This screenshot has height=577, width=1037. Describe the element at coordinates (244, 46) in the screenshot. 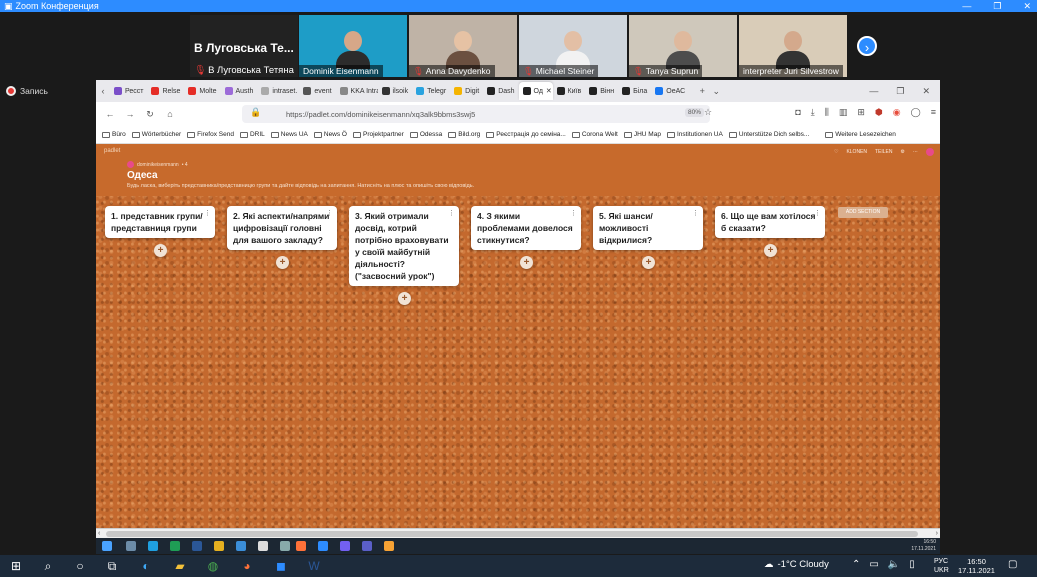

I see `participant-tile: В Луговська Те... 🎙 В Луговська Тетяна` at that location.